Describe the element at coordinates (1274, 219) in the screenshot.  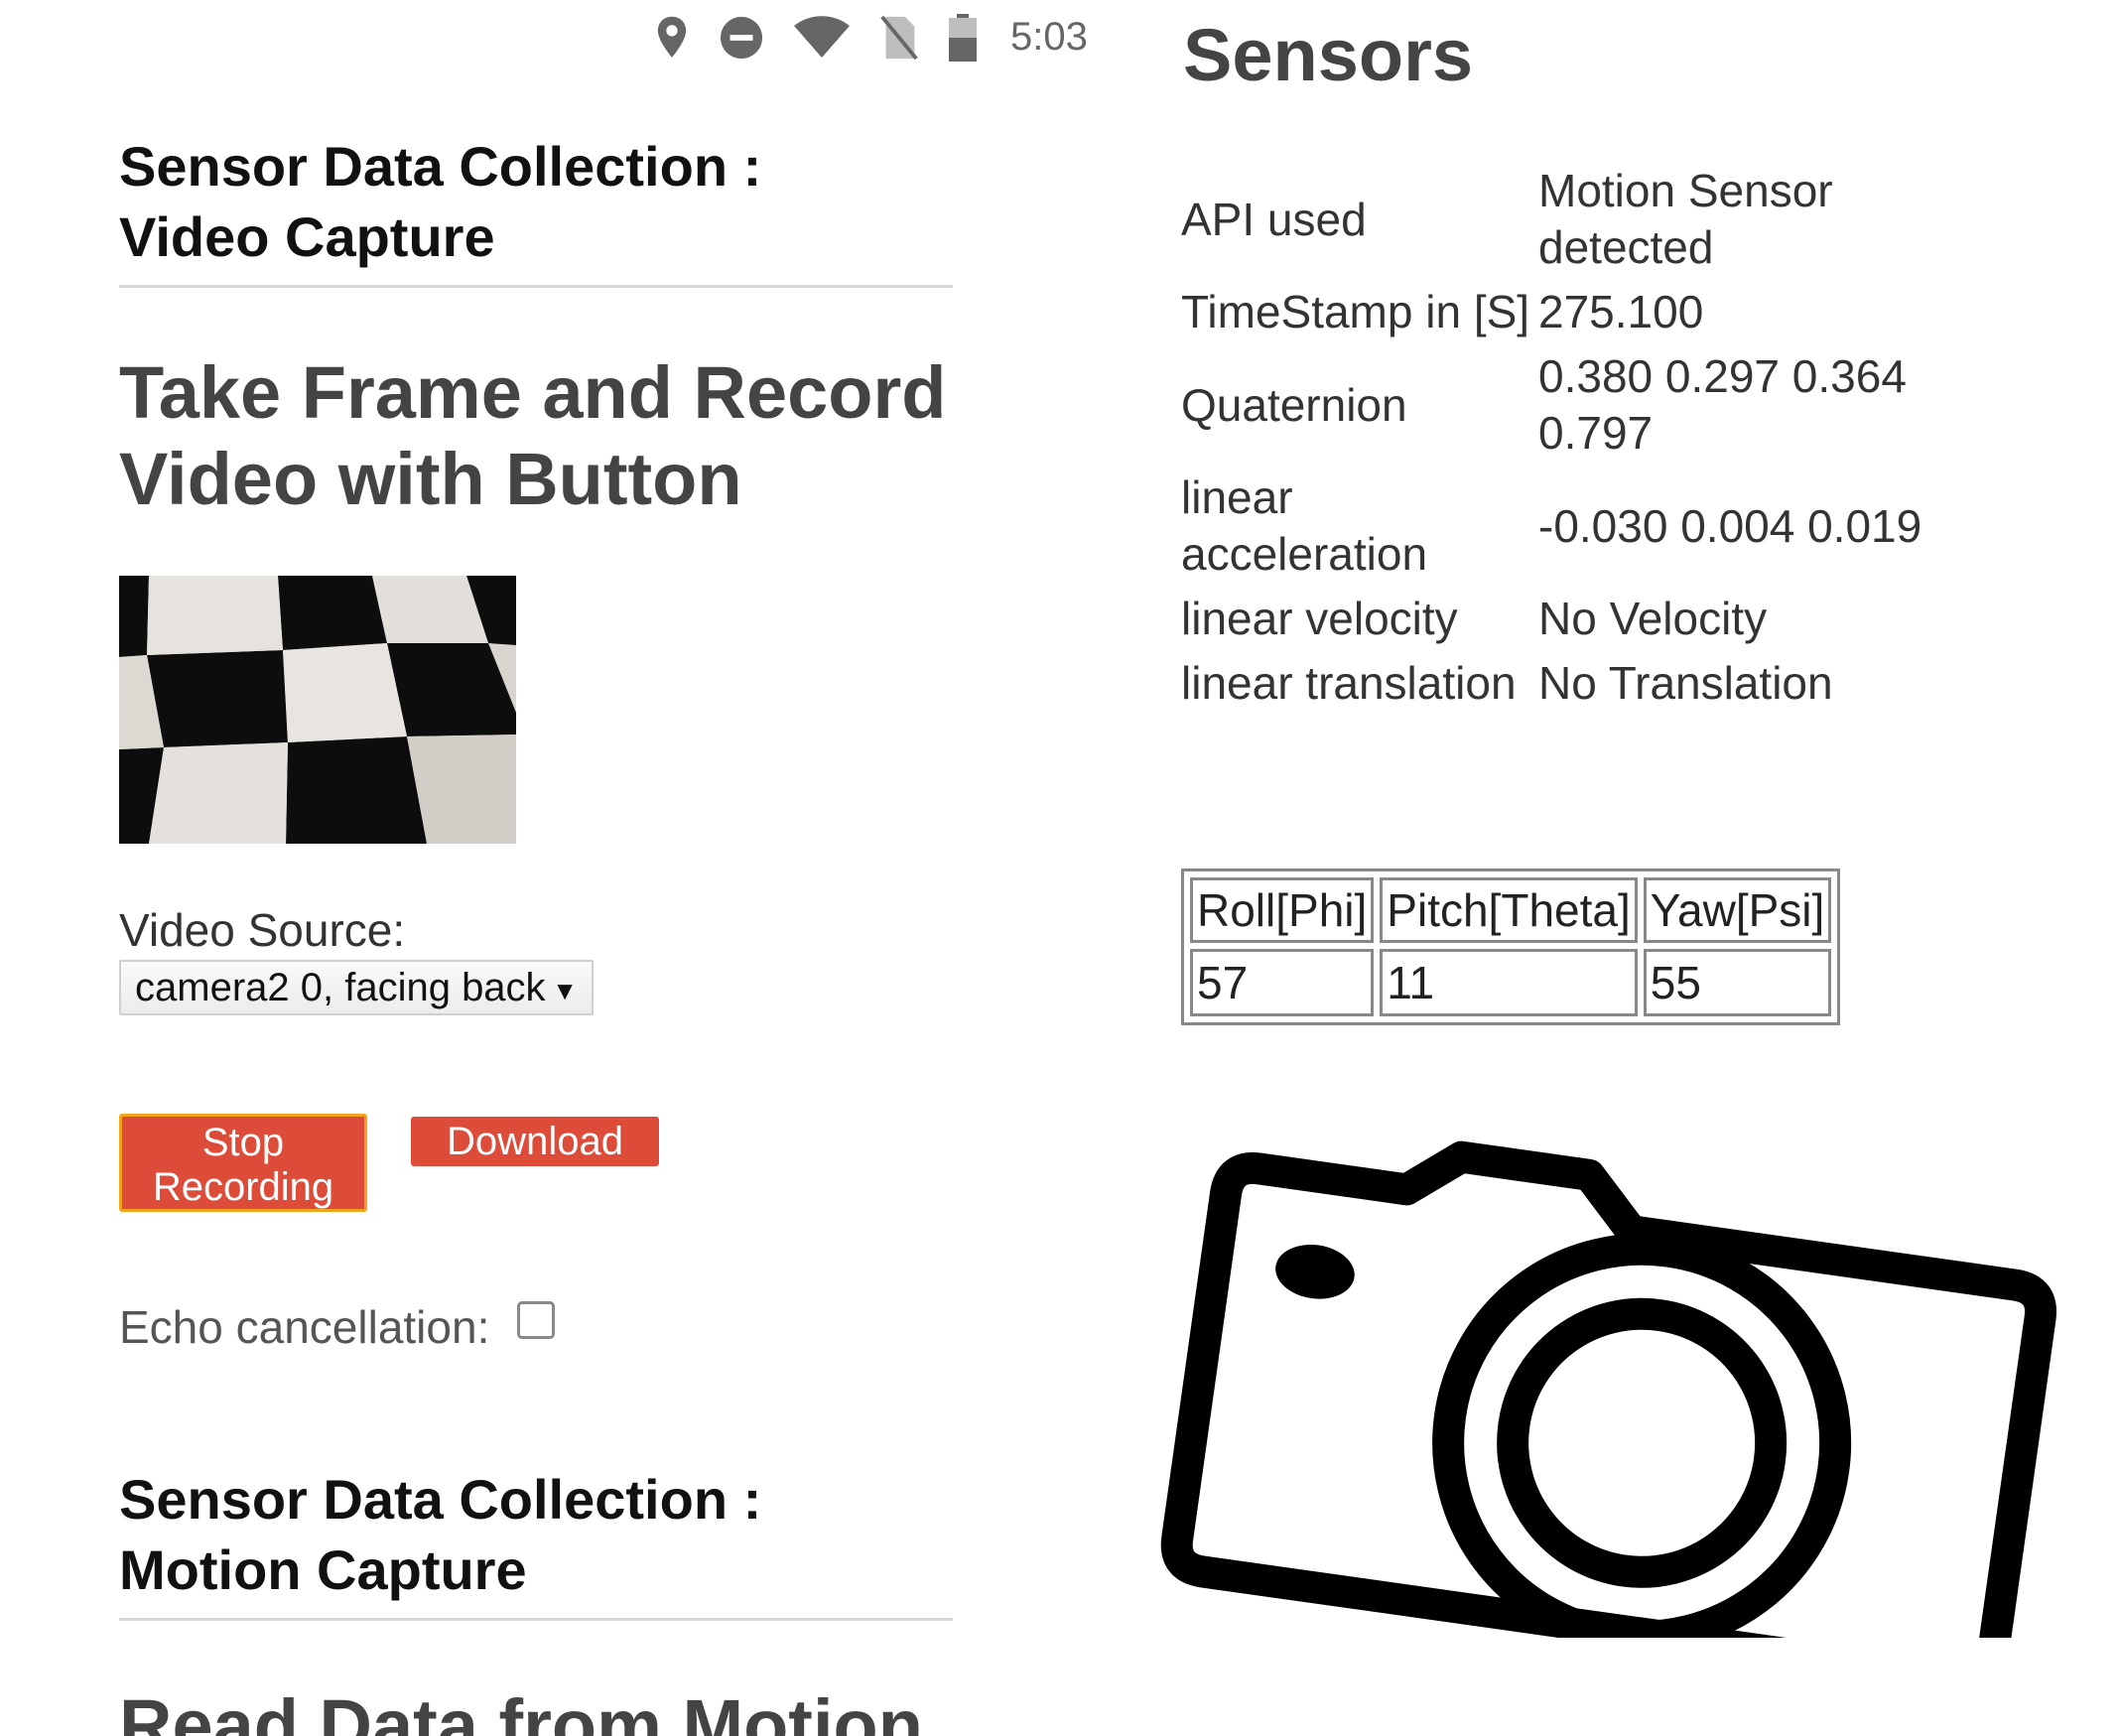
I see `sensor-info-label: API used` at that location.